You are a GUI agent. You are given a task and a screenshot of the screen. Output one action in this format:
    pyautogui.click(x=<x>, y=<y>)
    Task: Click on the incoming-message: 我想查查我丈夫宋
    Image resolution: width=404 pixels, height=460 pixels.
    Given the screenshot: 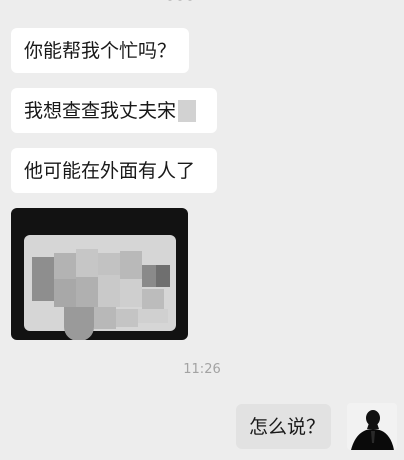 What is the action you would take?
    pyautogui.click(x=114, y=110)
    